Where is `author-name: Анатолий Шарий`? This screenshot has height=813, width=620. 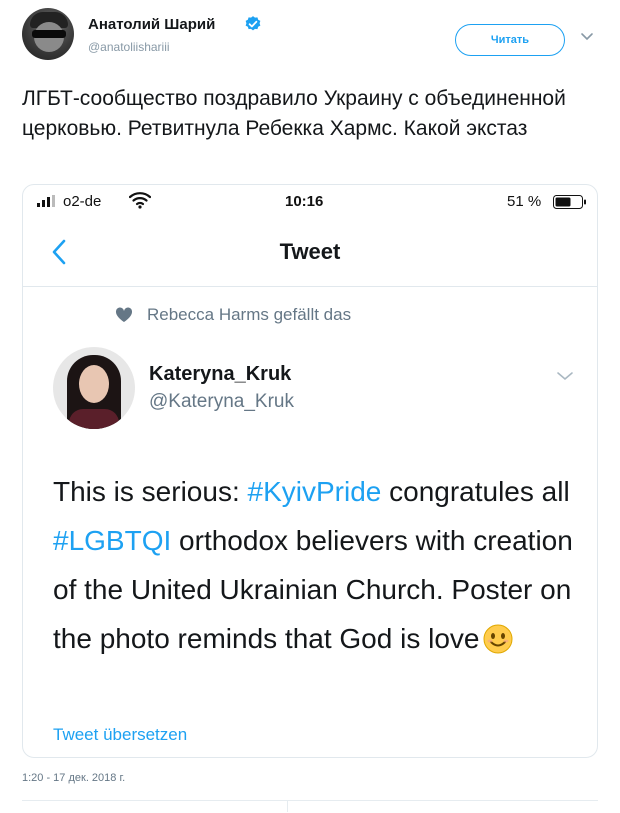
author-name: Анатолий Шарий is located at coordinates (151, 24).